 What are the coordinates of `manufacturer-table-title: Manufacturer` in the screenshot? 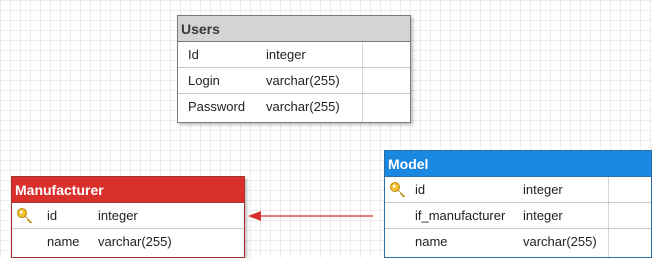 It's located at (128, 190).